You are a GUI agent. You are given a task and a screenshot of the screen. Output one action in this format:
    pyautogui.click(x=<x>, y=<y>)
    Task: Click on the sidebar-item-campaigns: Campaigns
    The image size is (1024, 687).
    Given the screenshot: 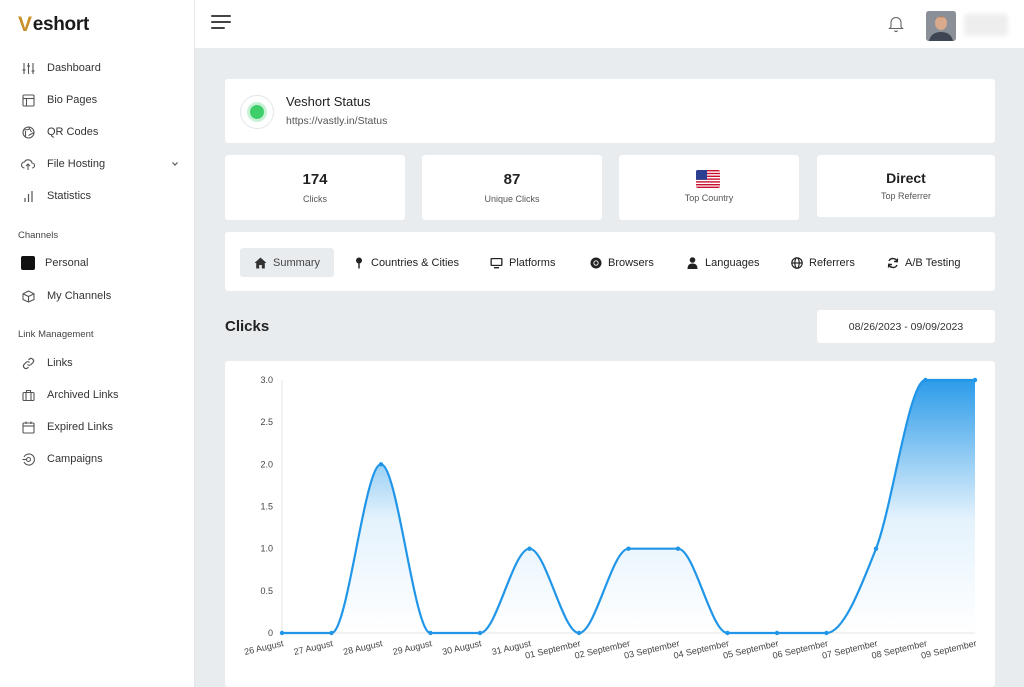 What is the action you would take?
    pyautogui.click(x=97, y=459)
    